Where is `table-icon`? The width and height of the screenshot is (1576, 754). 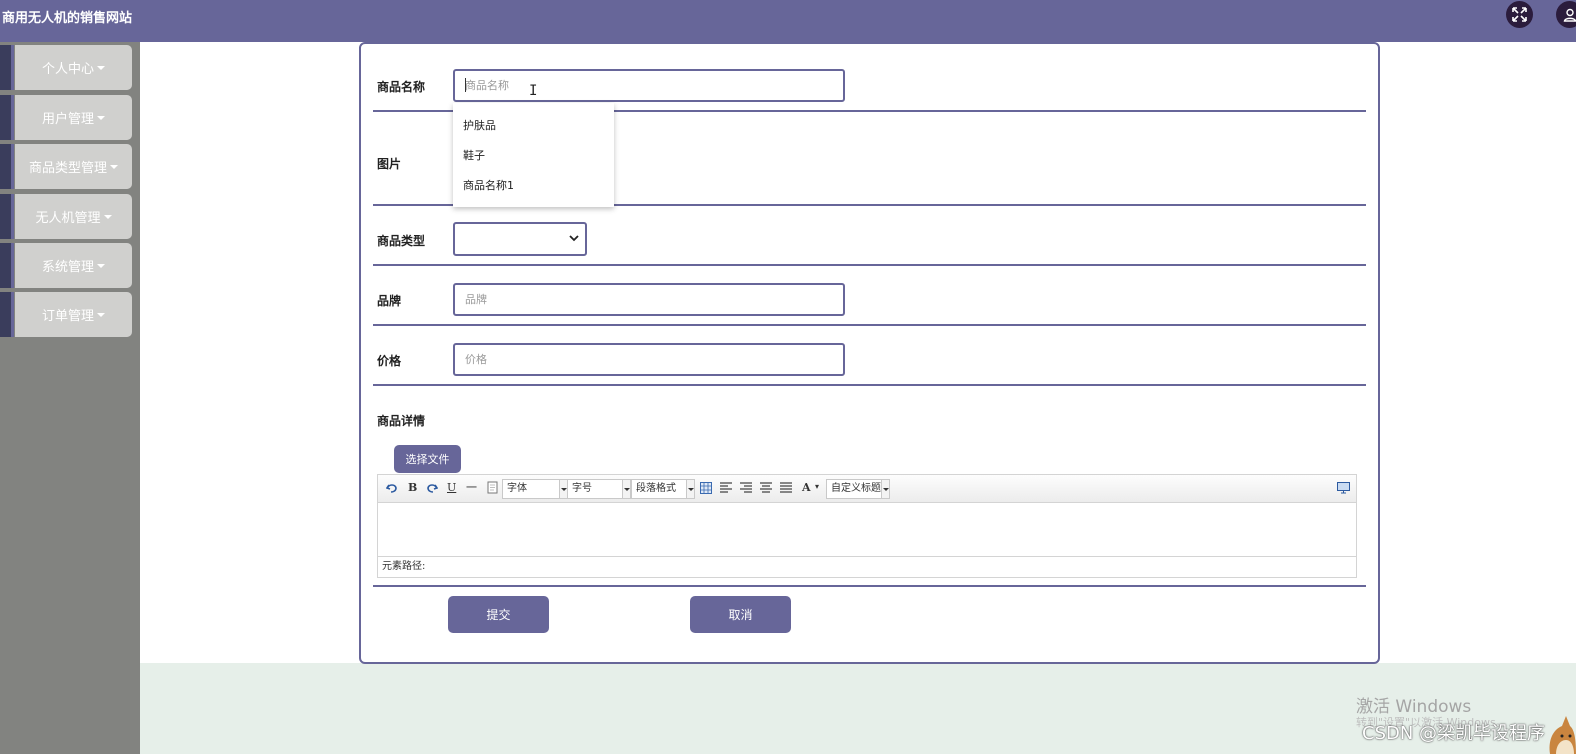 table-icon is located at coordinates (706, 488).